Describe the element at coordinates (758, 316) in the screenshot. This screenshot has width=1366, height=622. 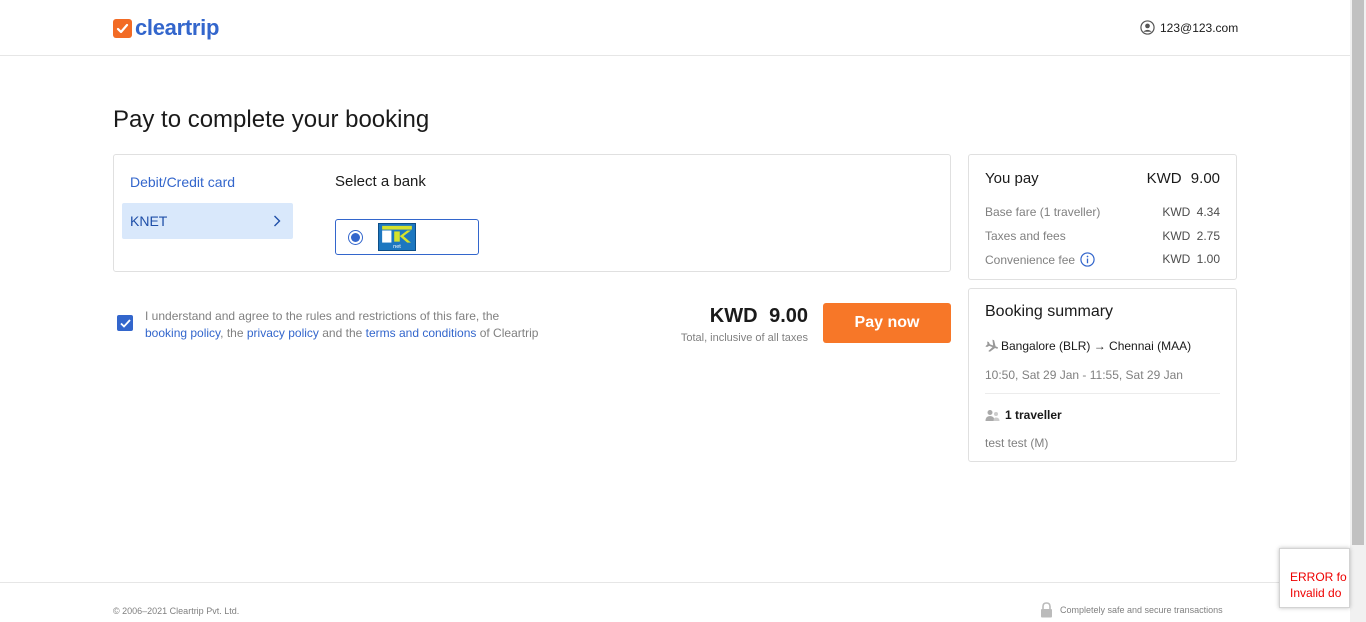
I see `total-amount: KWD 9.00` at that location.